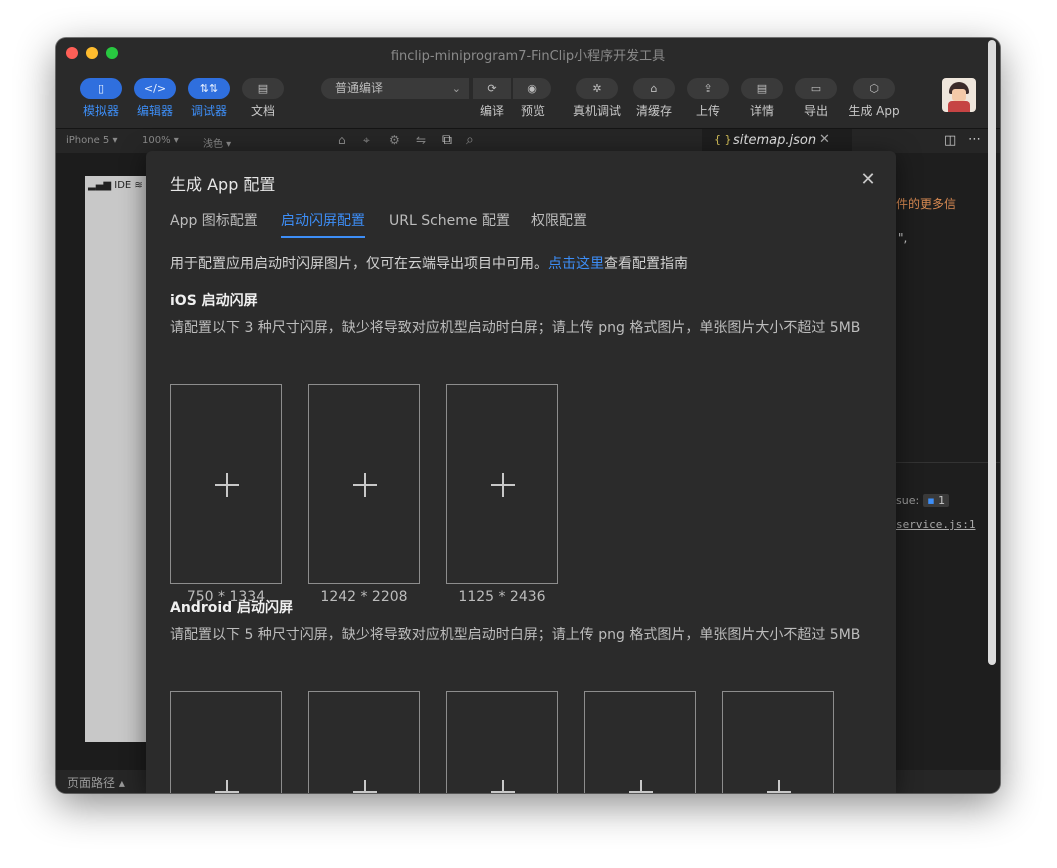 The height and width of the screenshot is (868, 1057). What do you see at coordinates (214, 301) in the screenshot?
I see `ios-section-title: iOS 启动闪屏` at bounding box center [214, 301].